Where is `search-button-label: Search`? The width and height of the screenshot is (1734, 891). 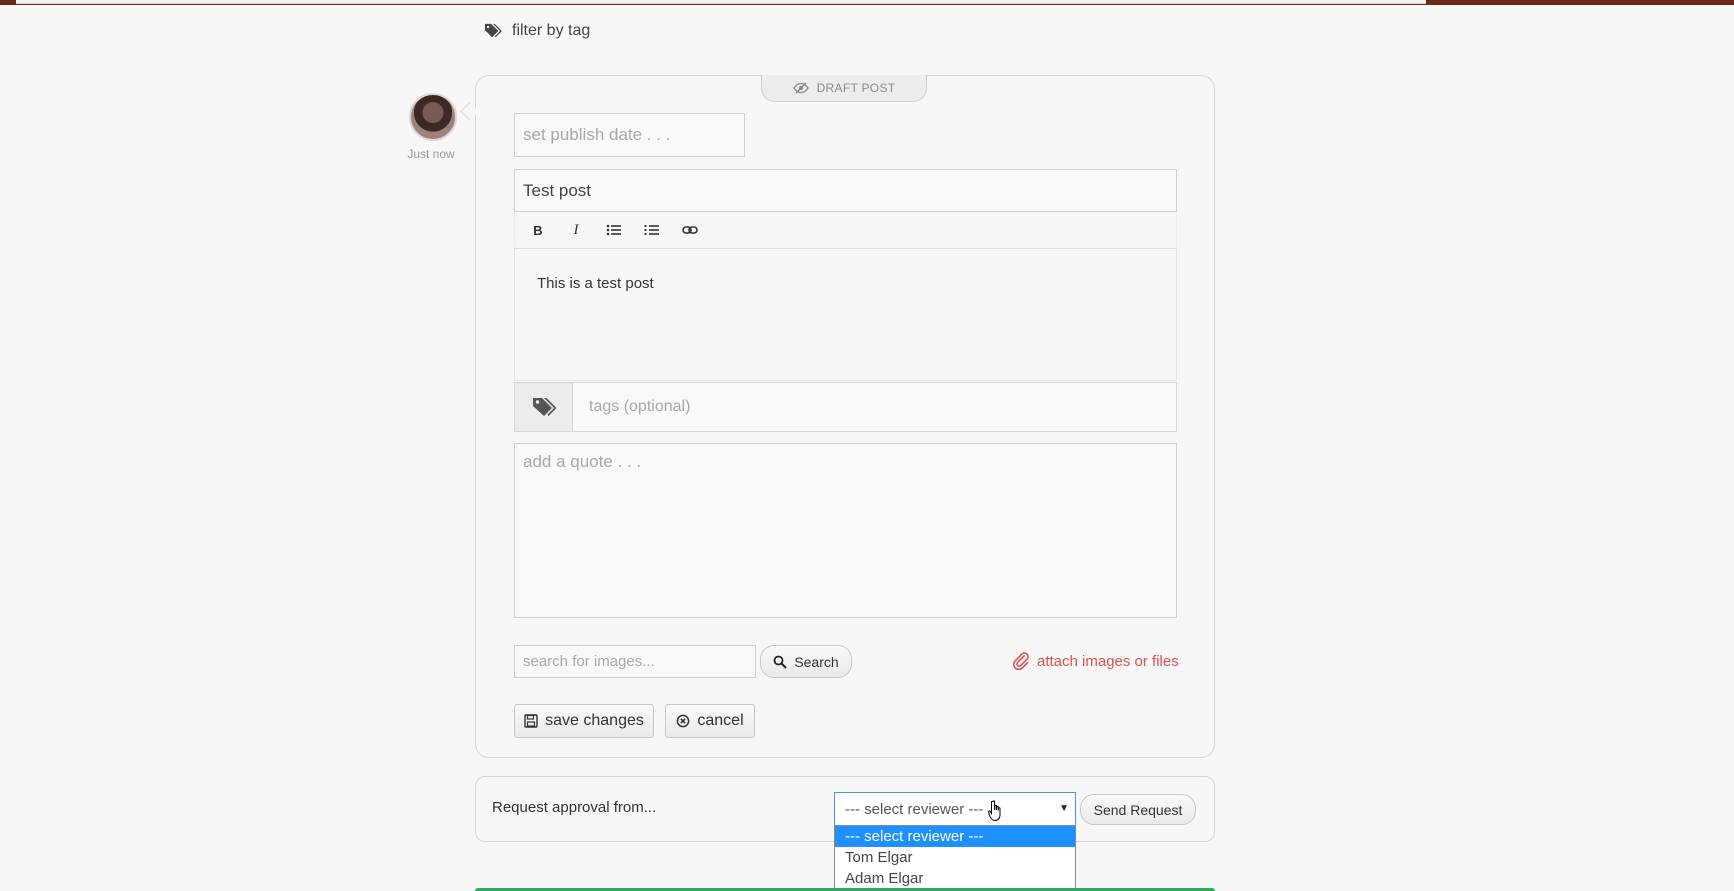
search-button-label: Search is located at coordinates (816, 661).